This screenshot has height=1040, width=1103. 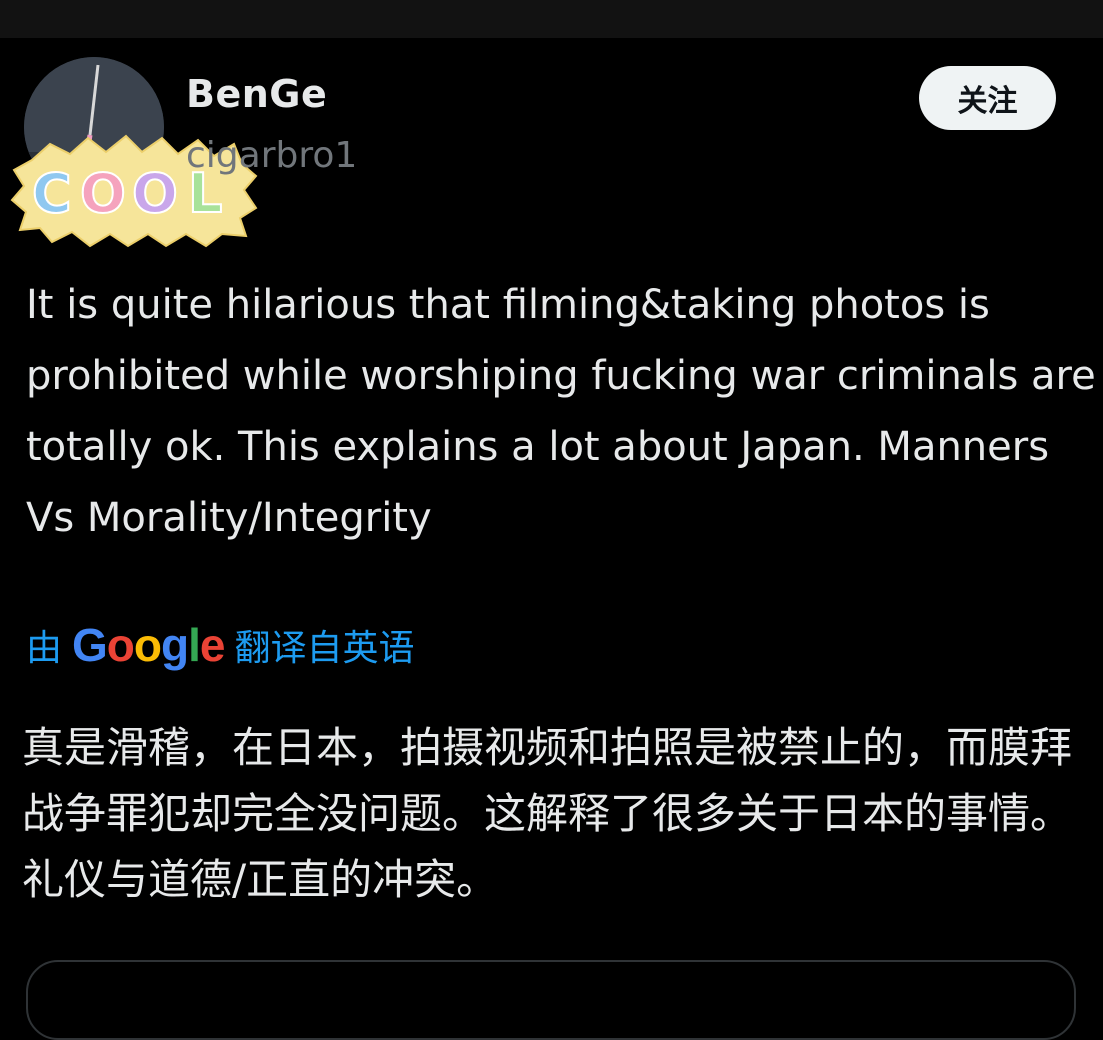 What do you see at coordinates (52, 193) in the screenshot?
I see `sticker-letter-c: C` at bounding box center [52, 193].